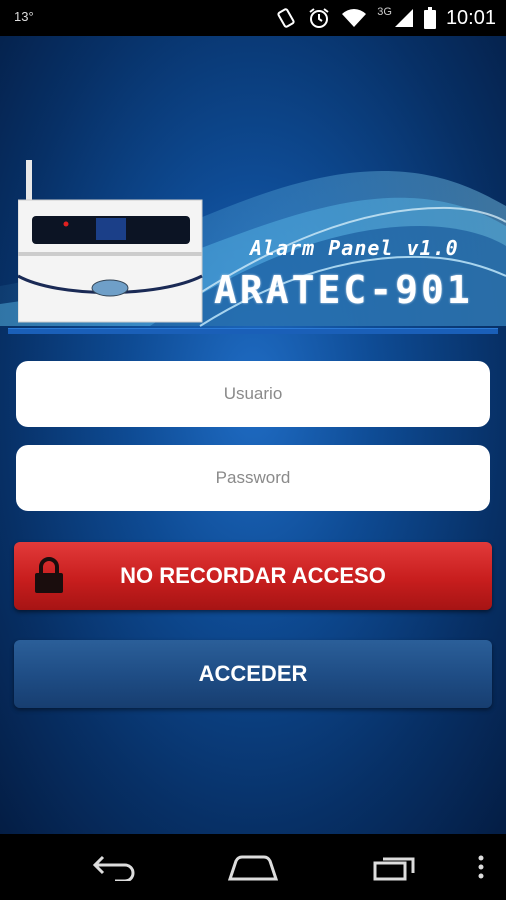  I want to click on back-icon, so click(113, 868).